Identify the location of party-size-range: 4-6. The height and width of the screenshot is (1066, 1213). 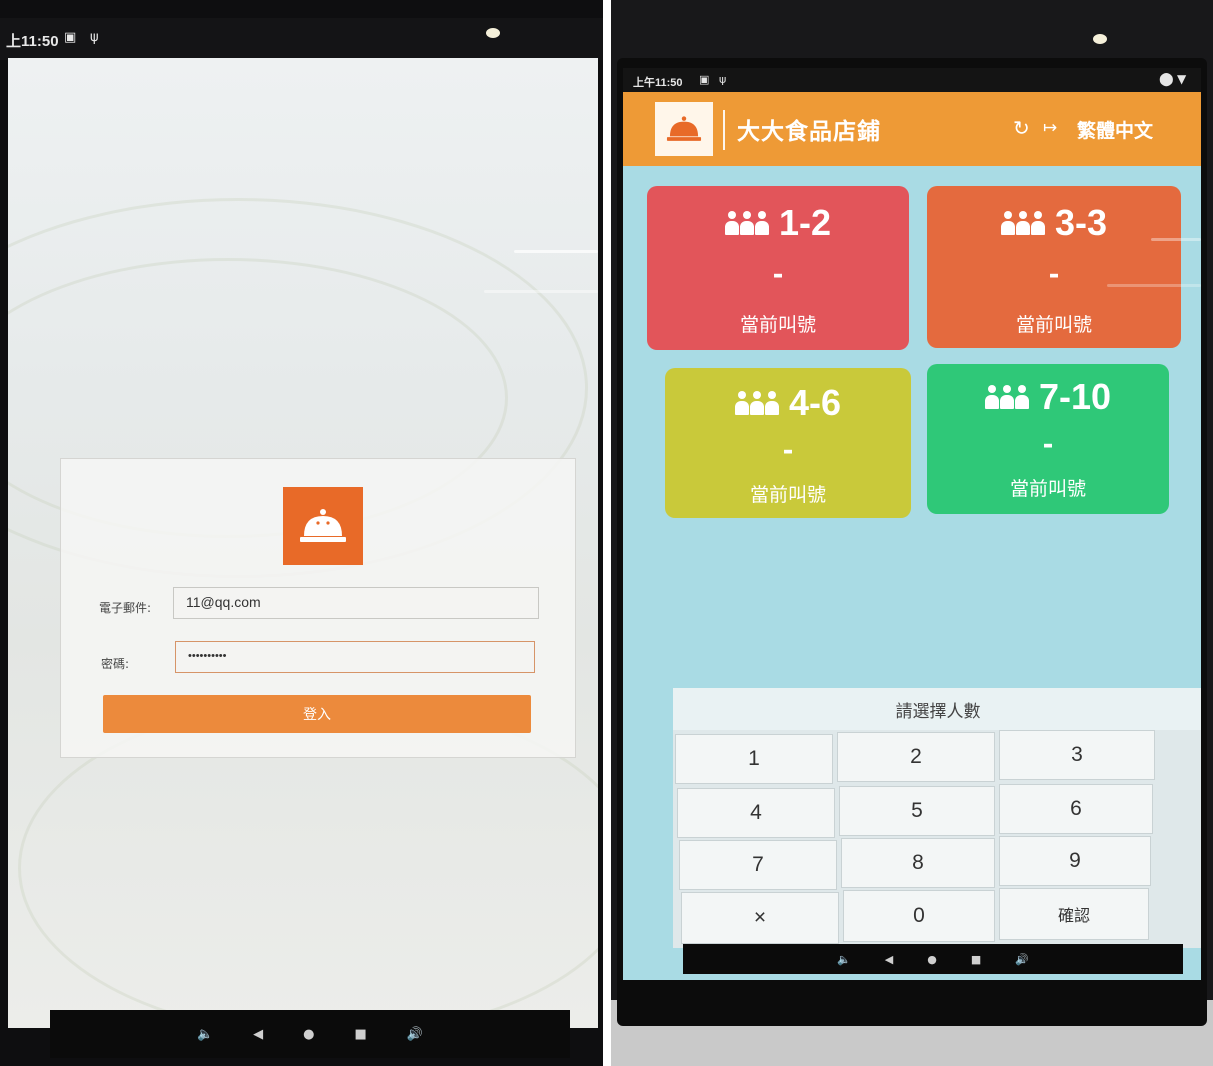
(815, 402).